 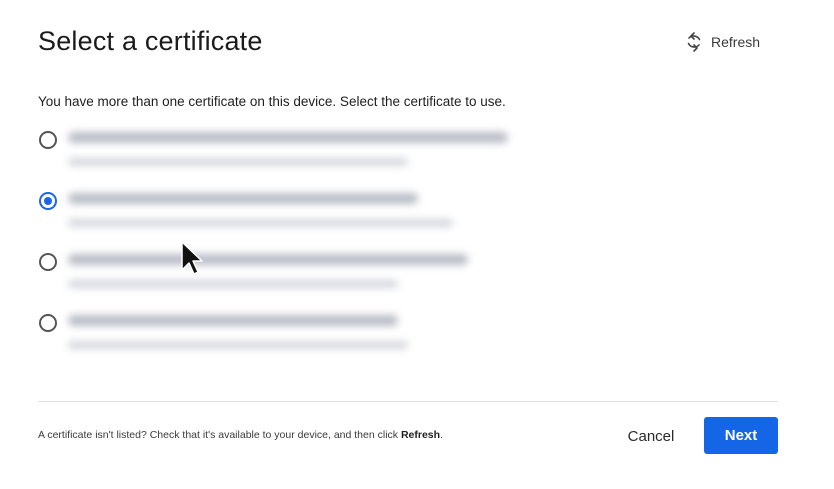 What do you see at coordinates (441, 435) in the screenshot?
I see `footer-note-period: .` at bounding box center [441, 435].